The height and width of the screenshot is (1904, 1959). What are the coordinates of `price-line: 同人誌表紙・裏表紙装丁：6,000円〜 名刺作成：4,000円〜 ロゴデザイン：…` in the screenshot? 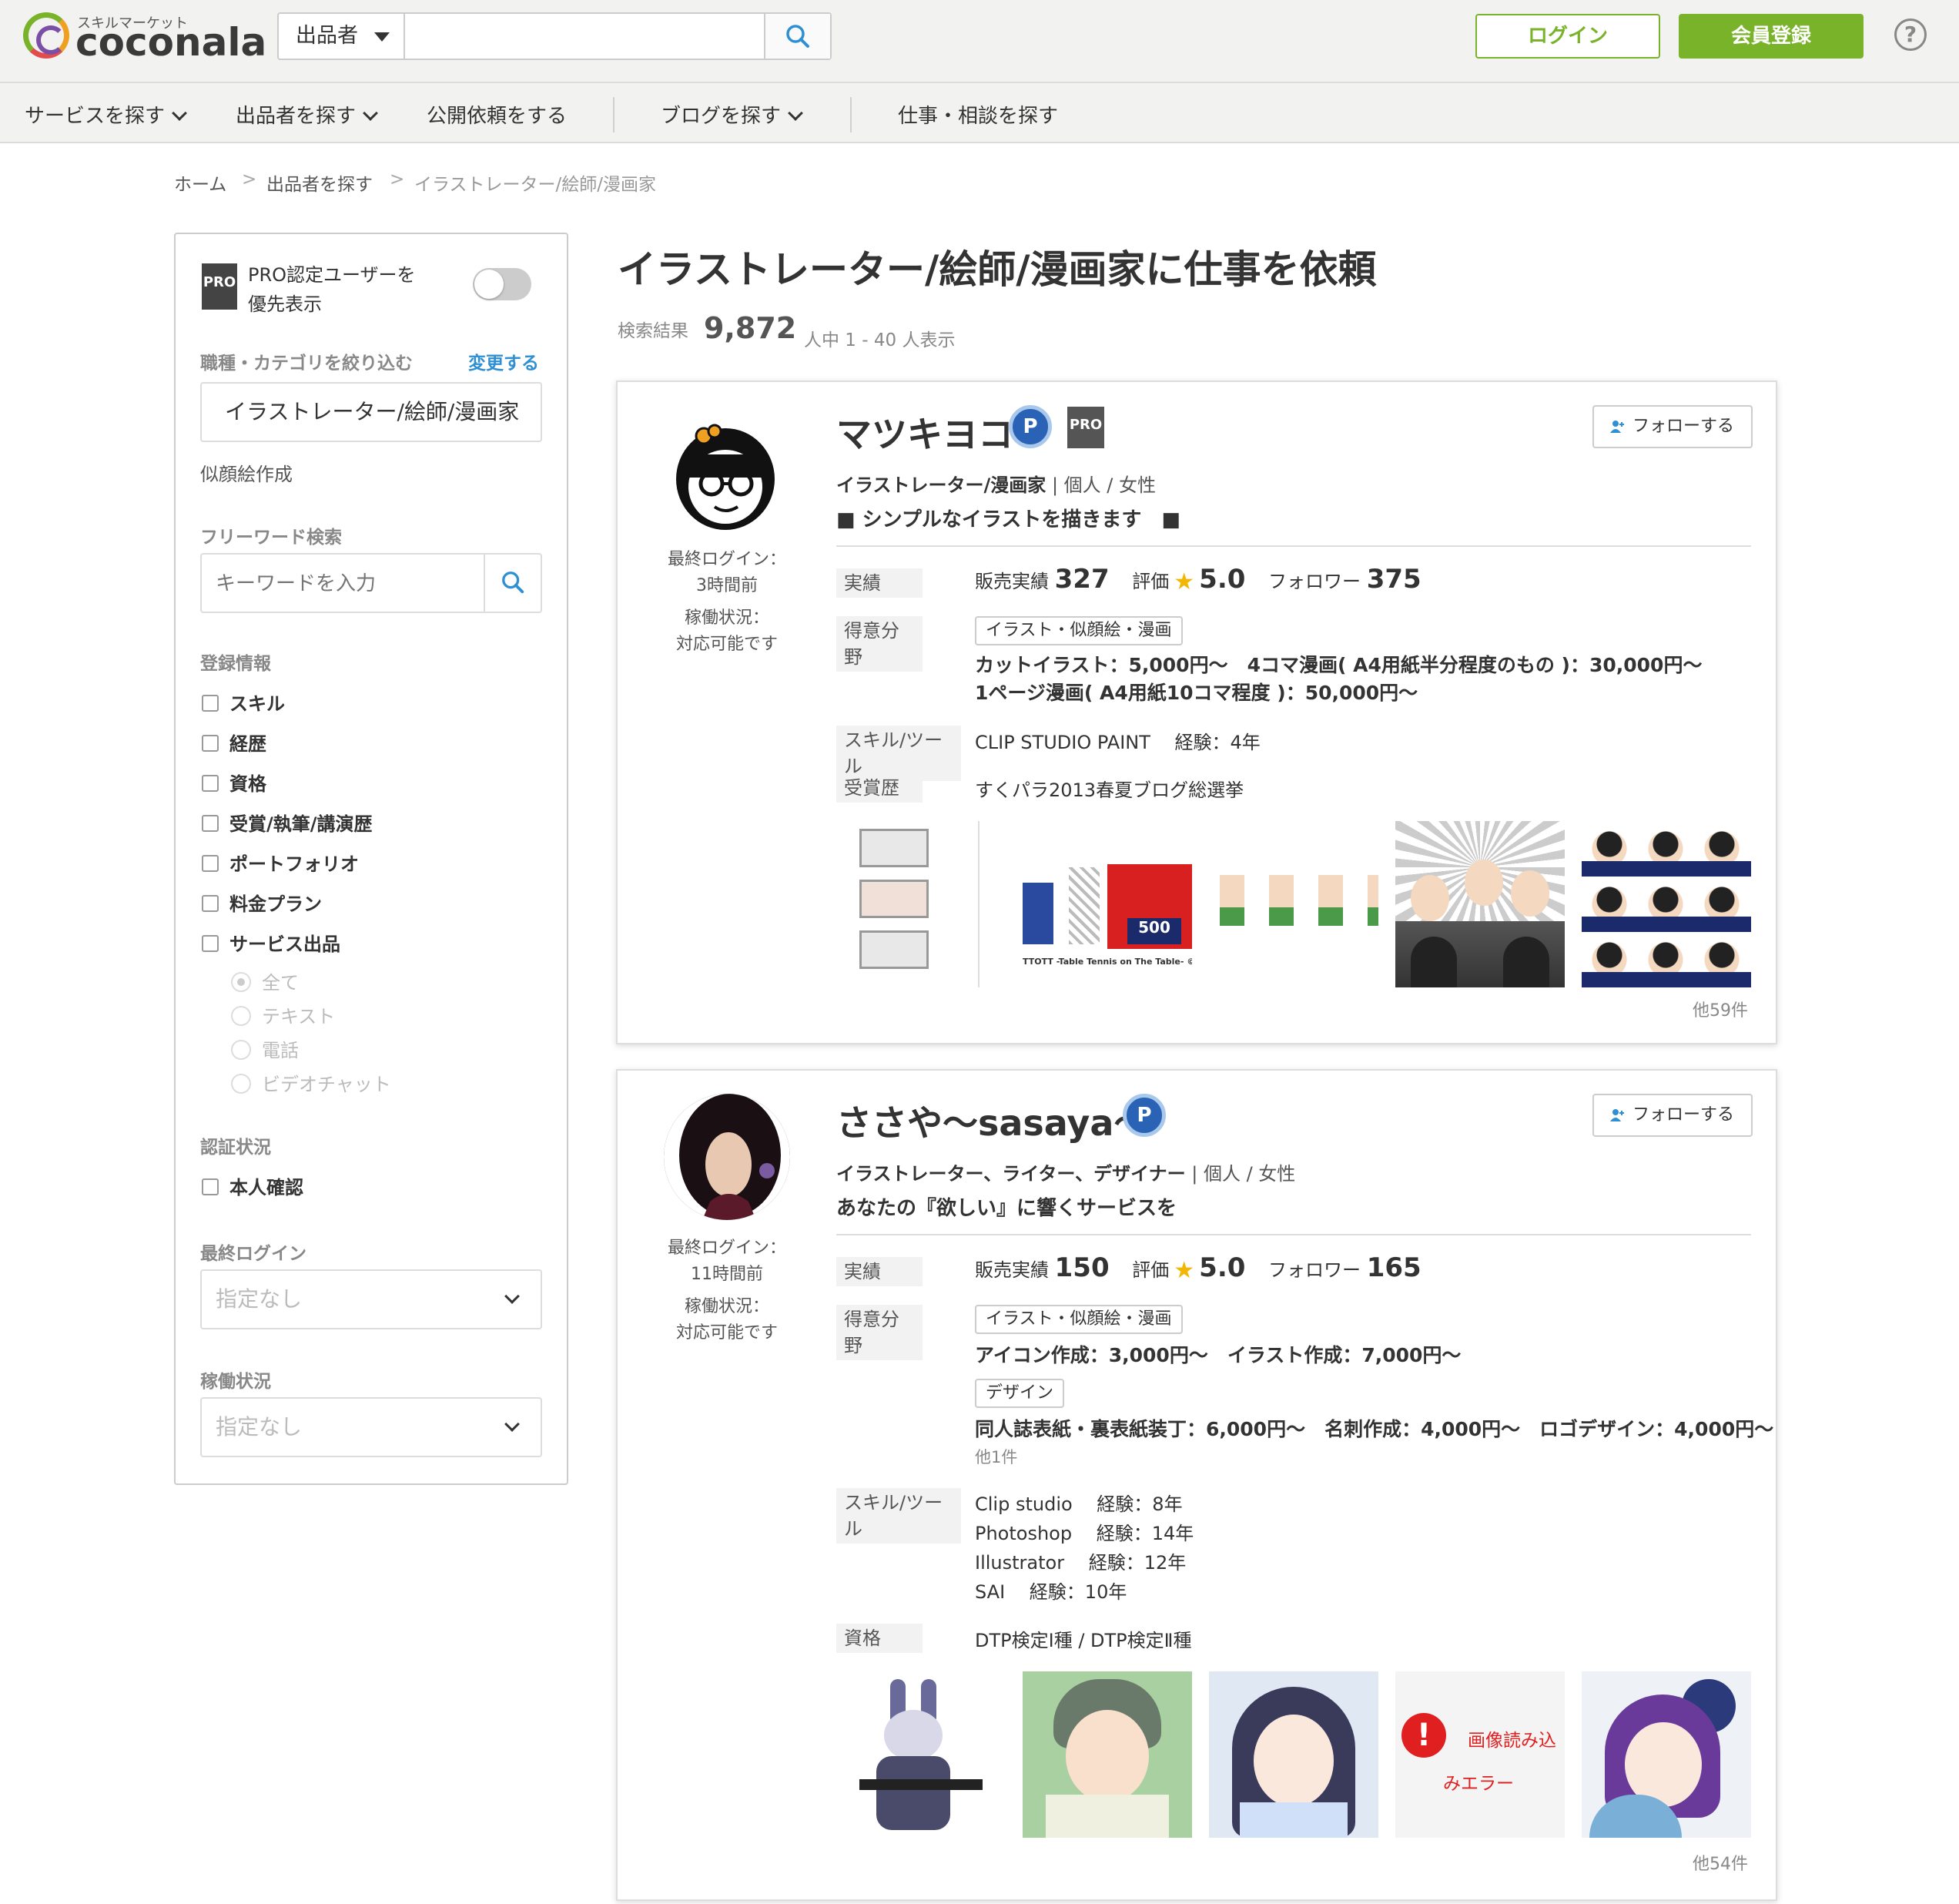 It's located at (1374, 1429).